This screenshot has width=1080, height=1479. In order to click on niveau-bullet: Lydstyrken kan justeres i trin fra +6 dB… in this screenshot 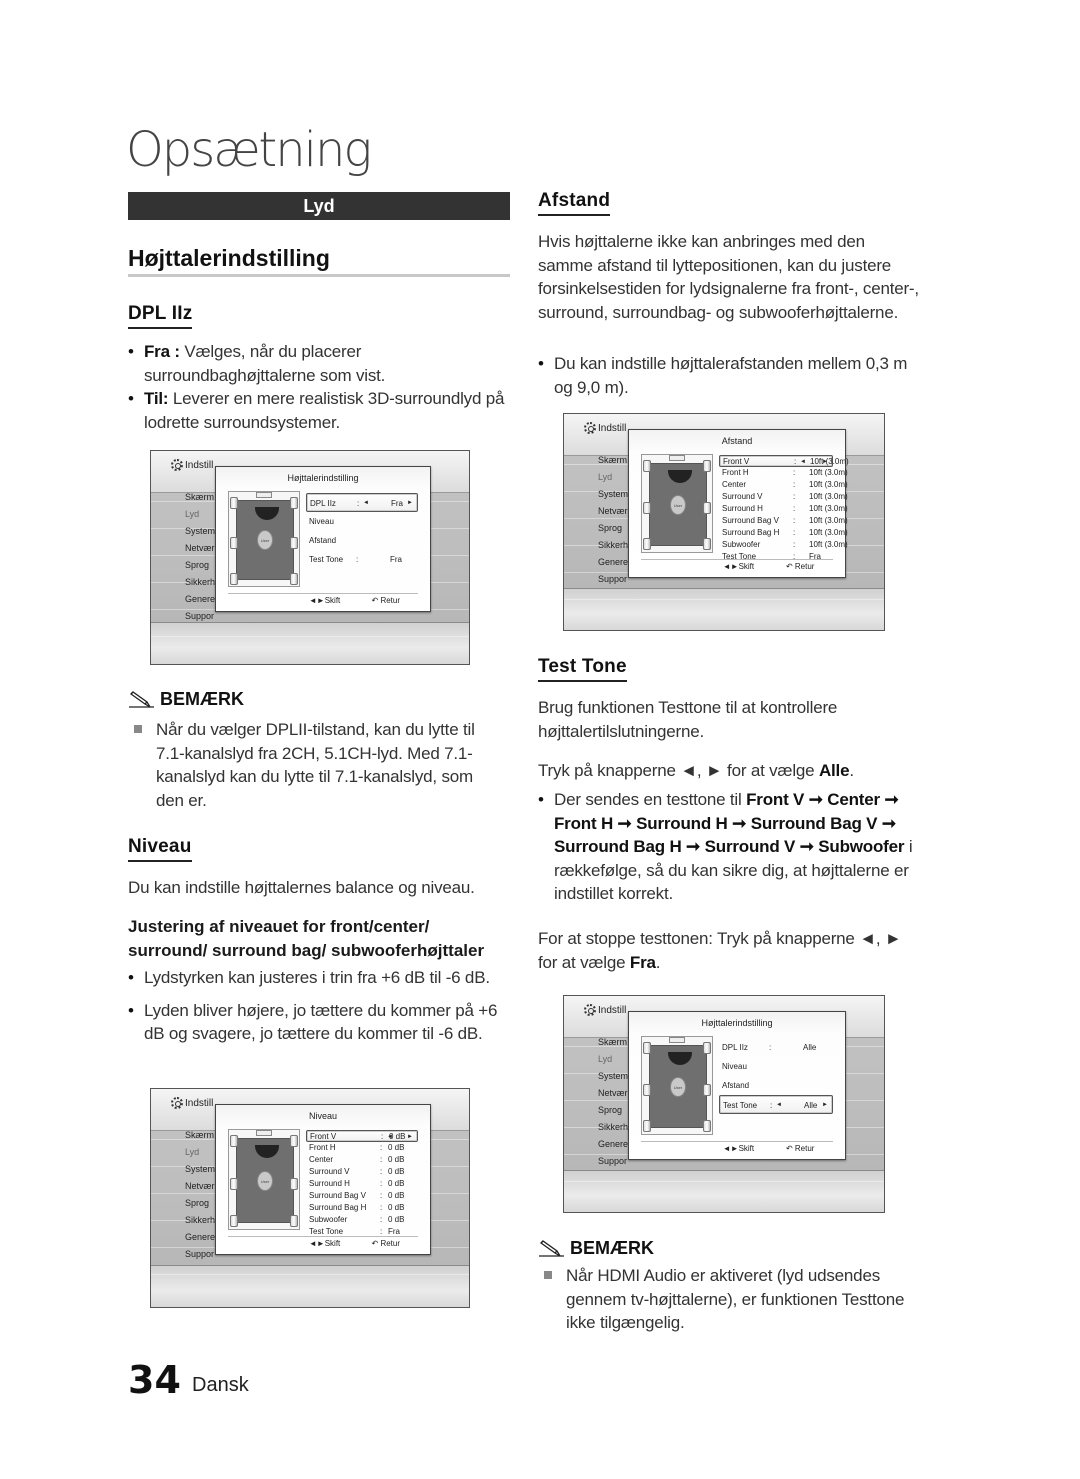, I will do `click(320, 978)`.